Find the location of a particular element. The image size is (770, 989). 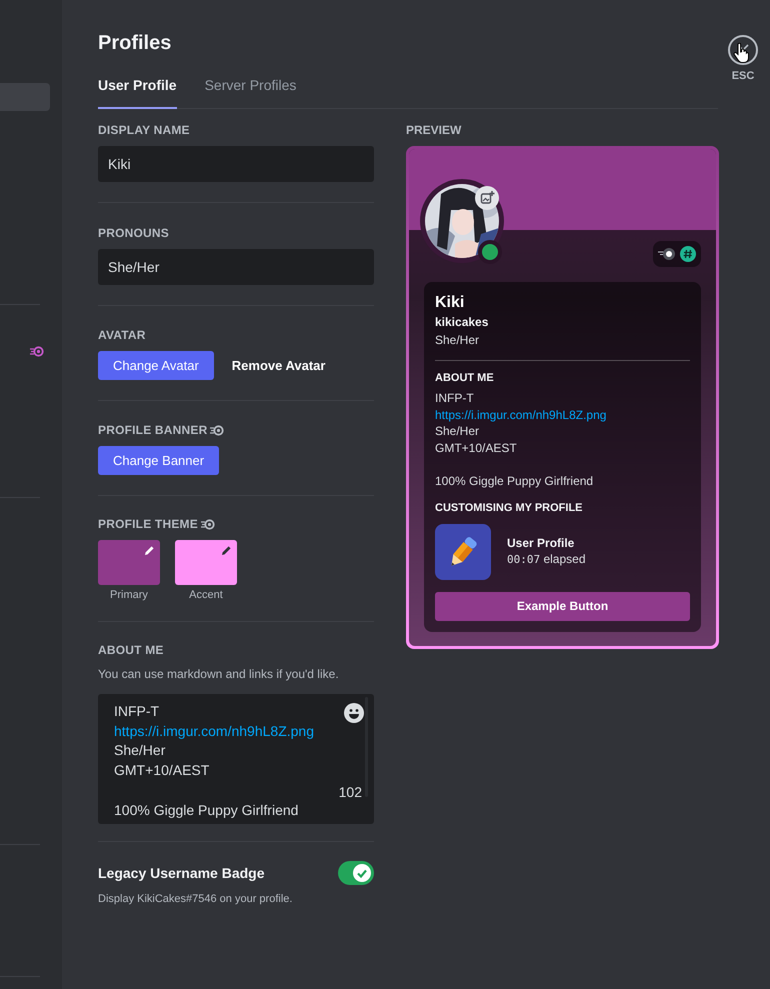

section-heading: ABOUT ME is located at coordinates (465, 378).